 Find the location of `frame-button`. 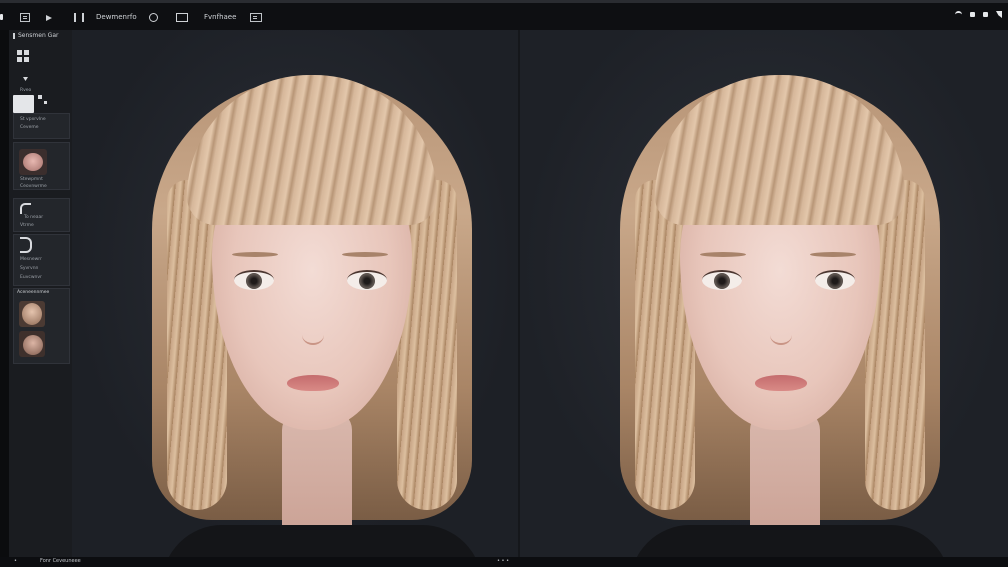

frame-button is located at coordinates (182, 17).